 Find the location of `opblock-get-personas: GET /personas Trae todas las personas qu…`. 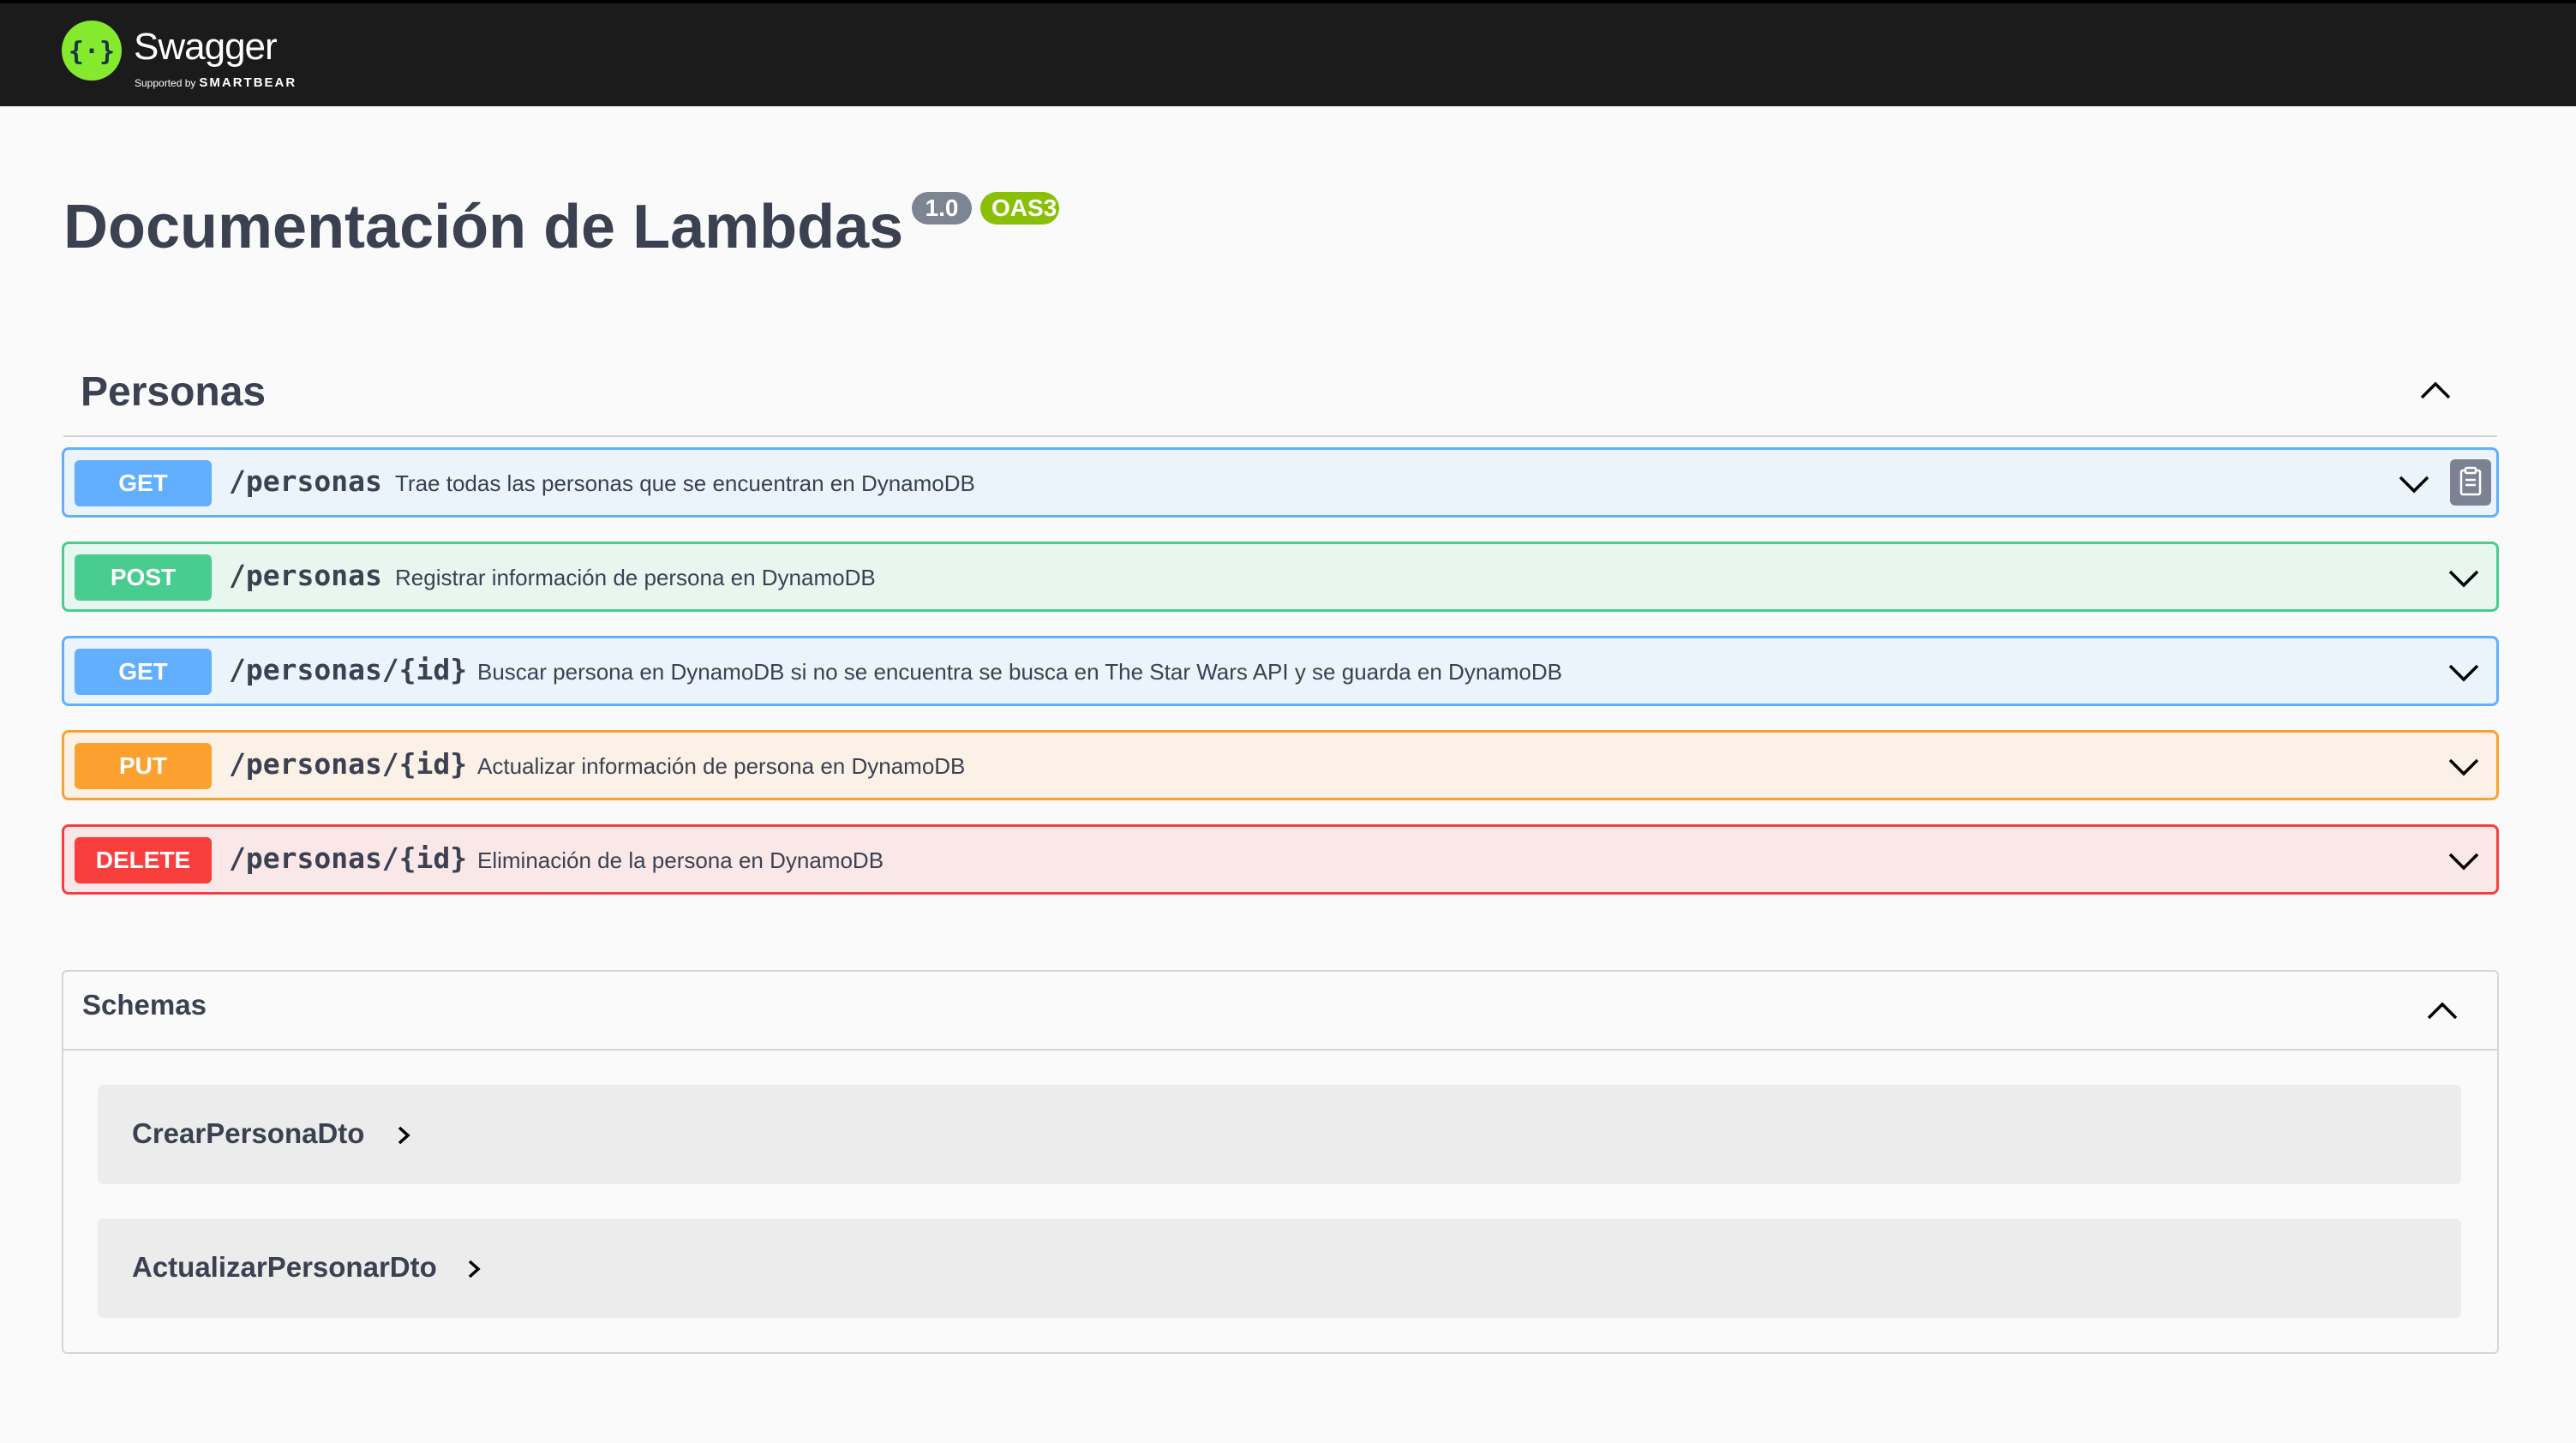

opblock-get-personas: GET /personas Trae todas las personas qu… is located at coordinates (1280, 482).